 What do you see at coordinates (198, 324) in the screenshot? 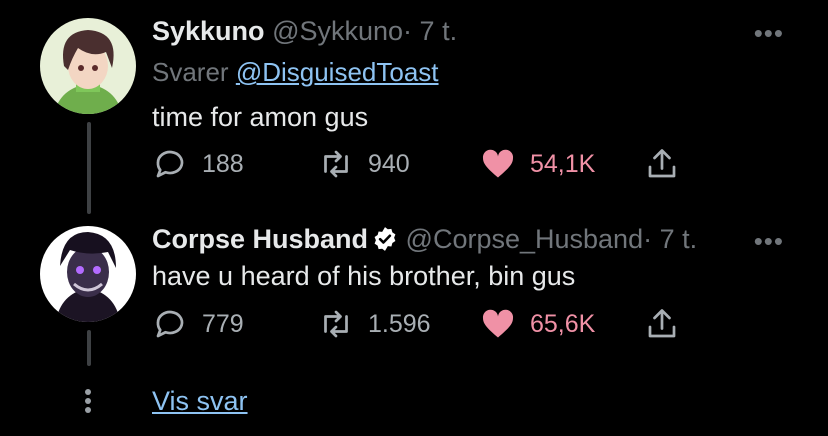
I see `reply-button: 779` at bounding box center [198, 324].